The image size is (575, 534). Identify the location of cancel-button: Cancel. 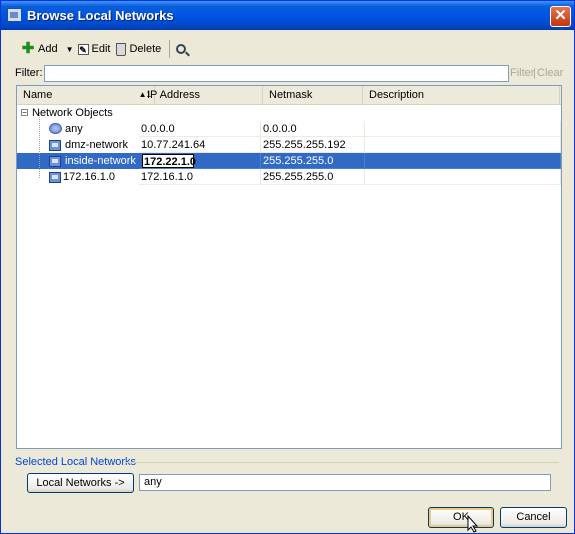
(533, 517).